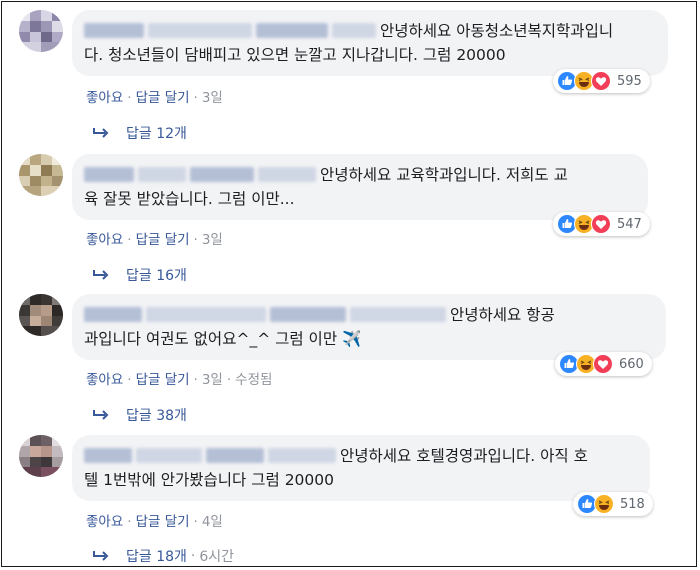 This screenshot has height=570, width=700. I want to click on view-replies-link: 답글 38개, so click(139, 415).